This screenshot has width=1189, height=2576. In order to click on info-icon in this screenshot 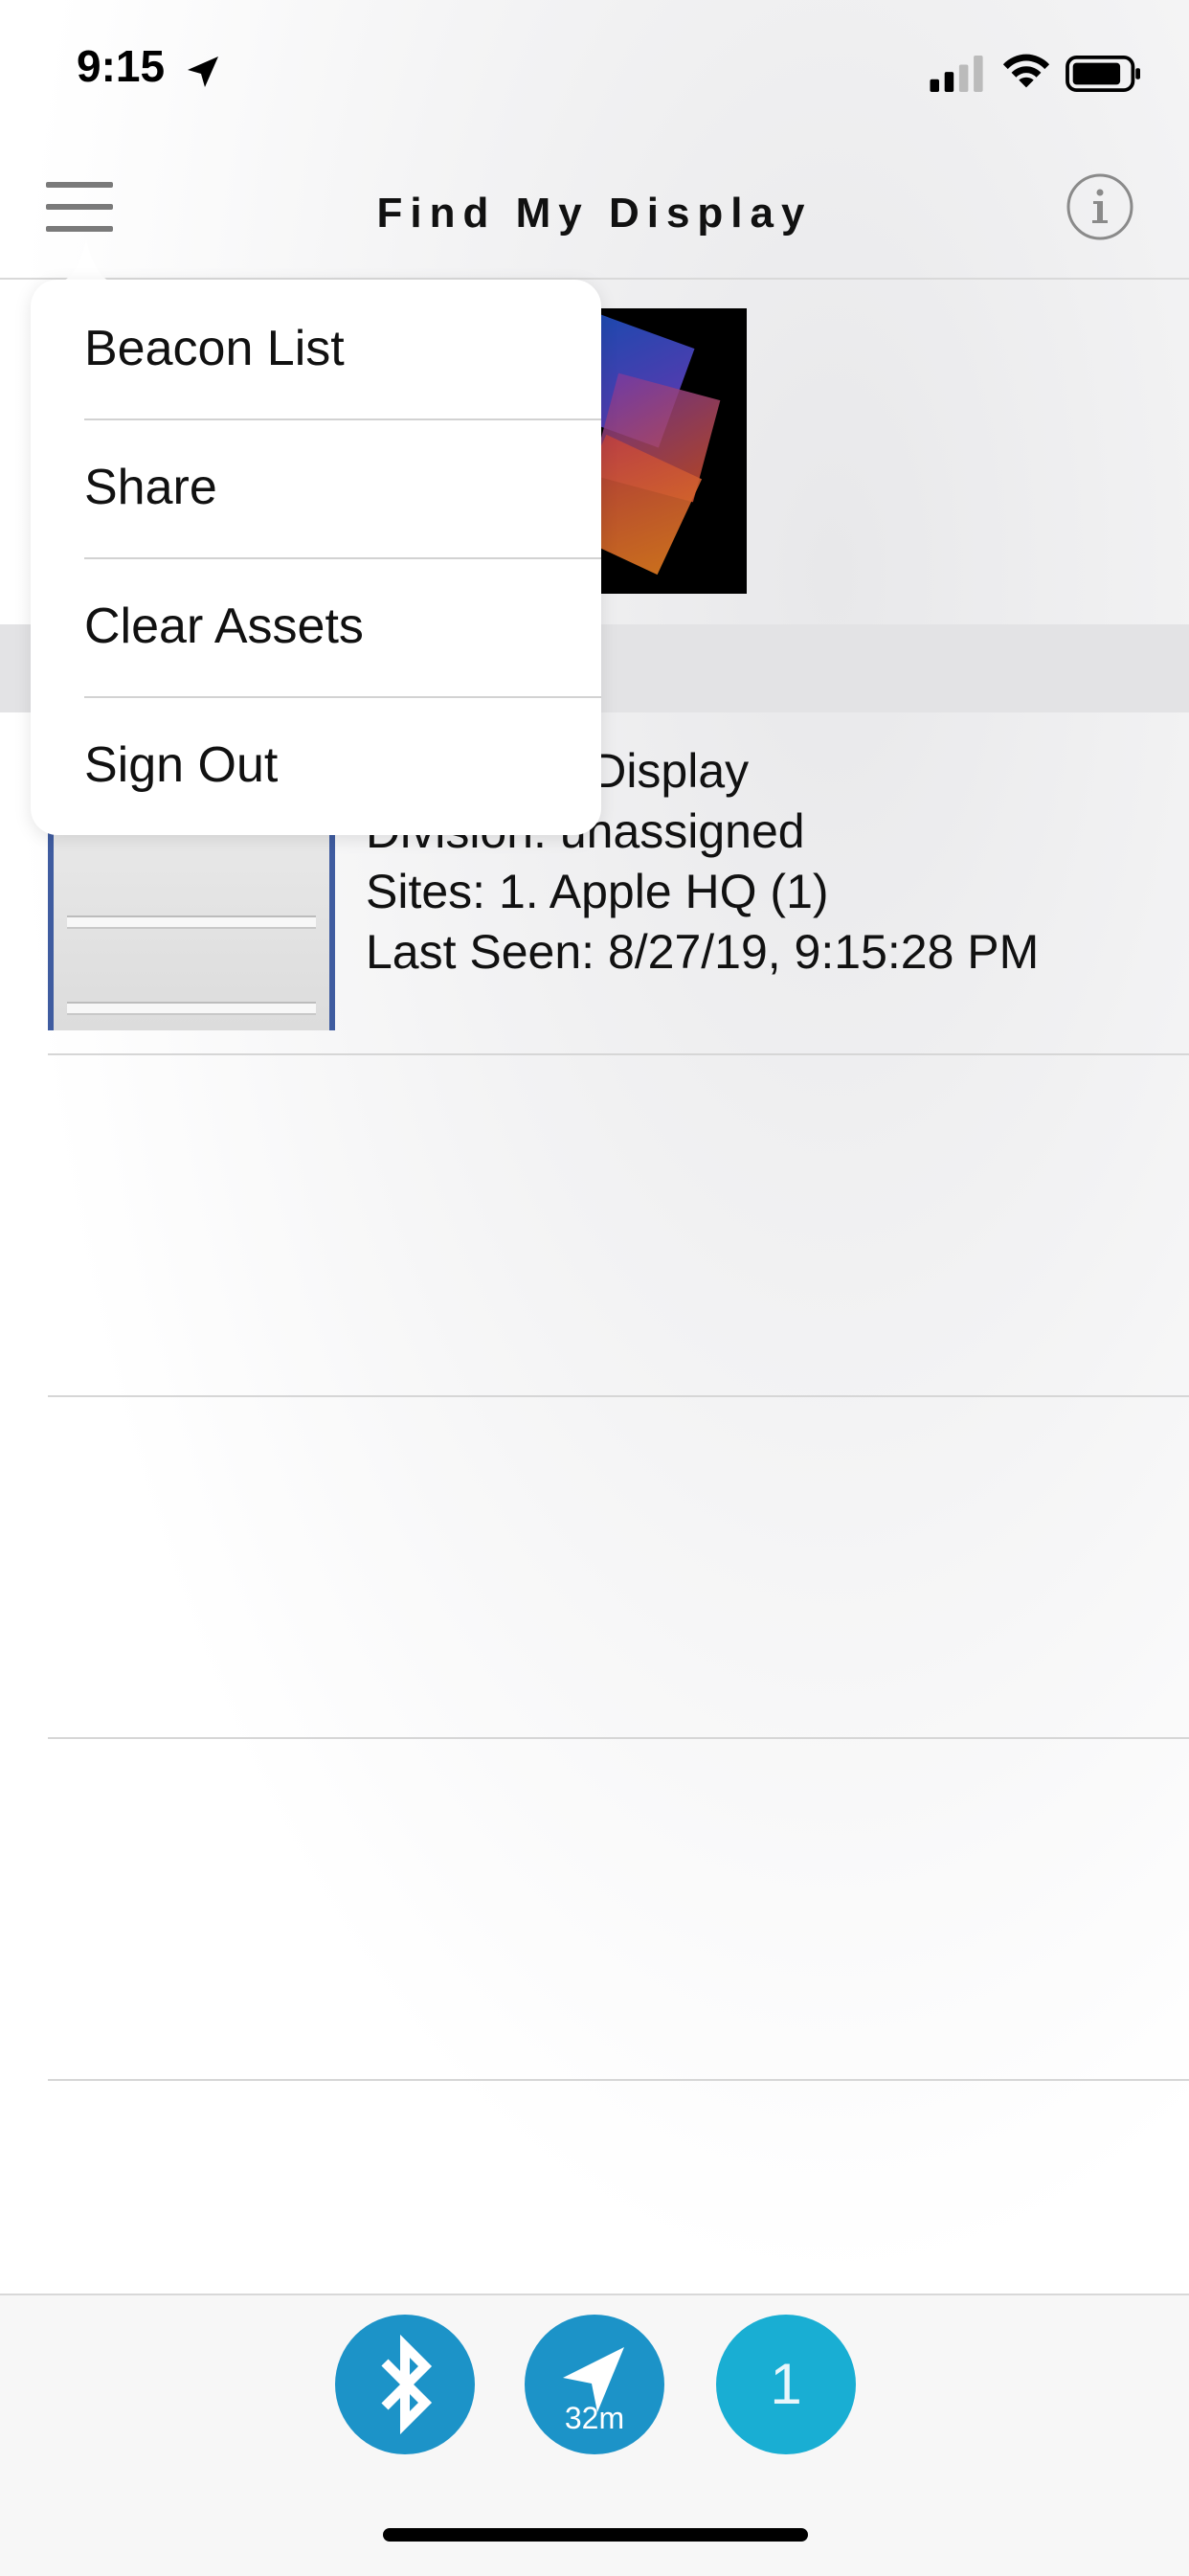, I will do `click(1100, 206)`.